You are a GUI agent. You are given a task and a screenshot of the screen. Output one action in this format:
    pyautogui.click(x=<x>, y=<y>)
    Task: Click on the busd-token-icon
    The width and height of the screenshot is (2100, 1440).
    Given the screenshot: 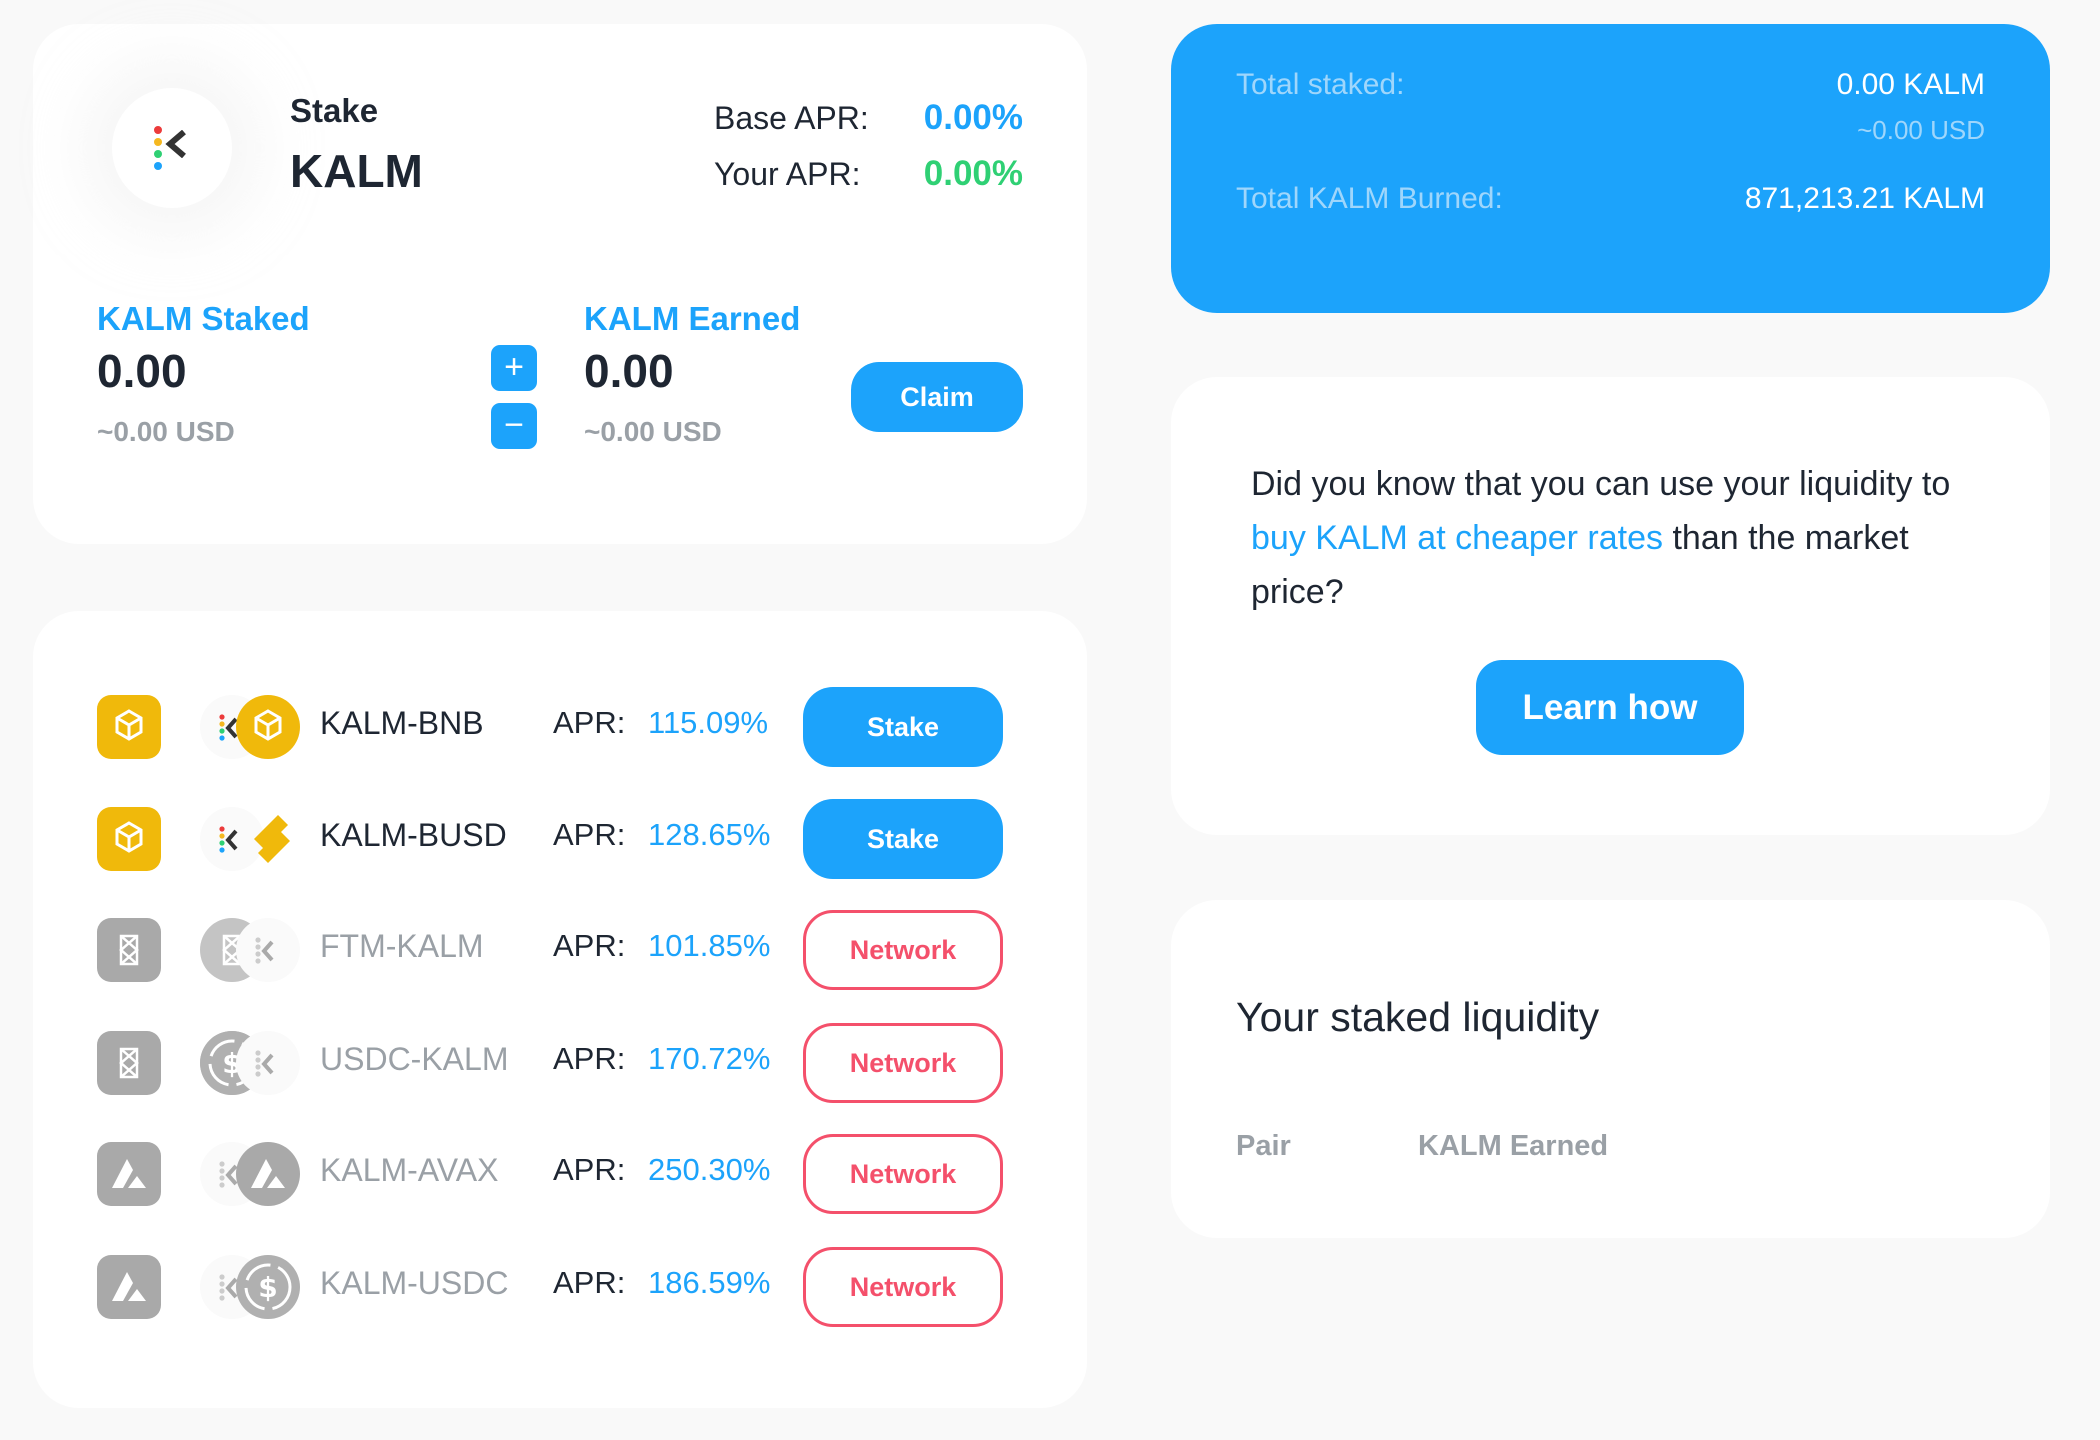 What is the action you would take?
    pyautogui.click(x=268, y=839)
    